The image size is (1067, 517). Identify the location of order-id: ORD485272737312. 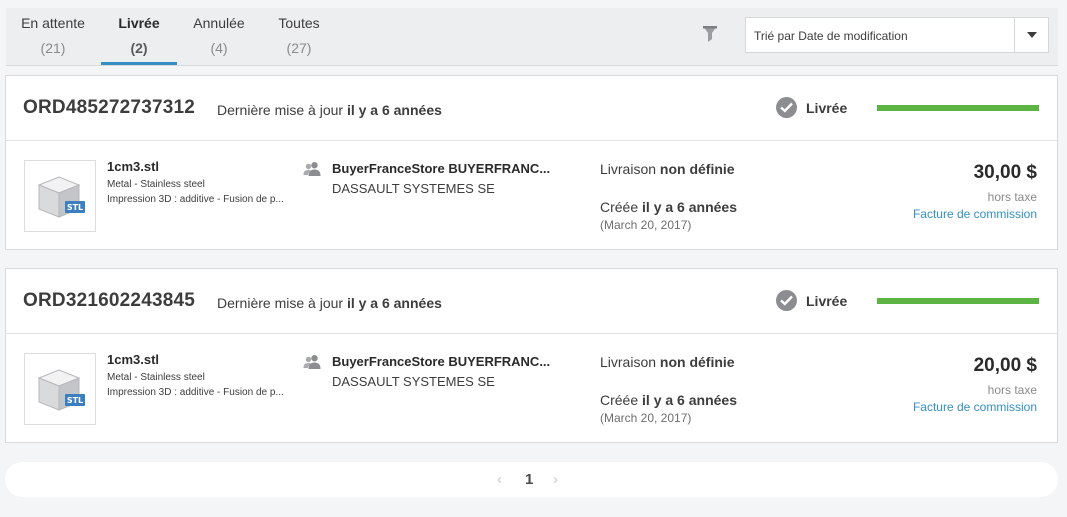
(109, 108).